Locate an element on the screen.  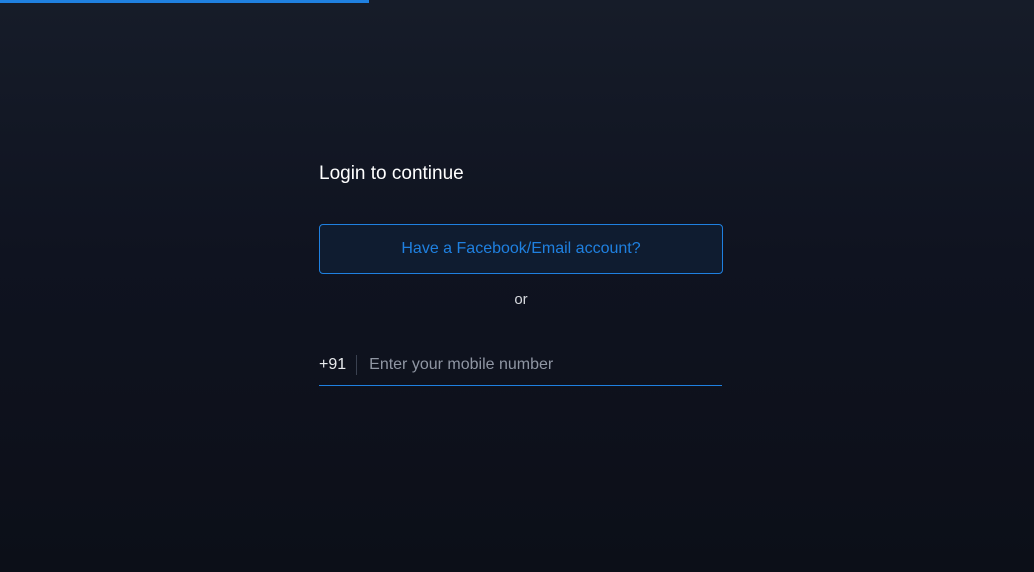
country-code-label: +91 is located at coordinates (338, 364).